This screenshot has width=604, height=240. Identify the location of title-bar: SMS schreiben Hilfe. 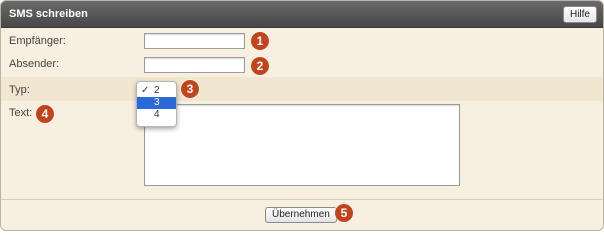
(302, 14).